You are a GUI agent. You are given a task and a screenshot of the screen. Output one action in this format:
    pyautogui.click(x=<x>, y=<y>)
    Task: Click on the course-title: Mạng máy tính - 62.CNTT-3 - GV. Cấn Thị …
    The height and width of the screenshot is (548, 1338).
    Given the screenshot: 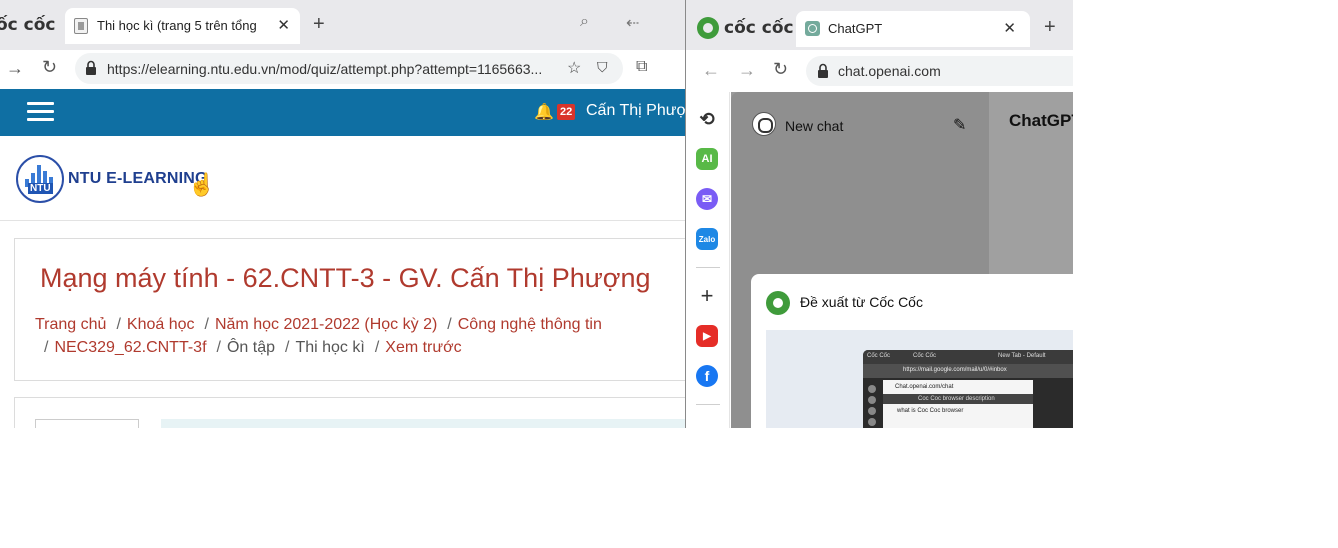 What is the action you would take?
    pyautogui.click(x=345, y=278)
    